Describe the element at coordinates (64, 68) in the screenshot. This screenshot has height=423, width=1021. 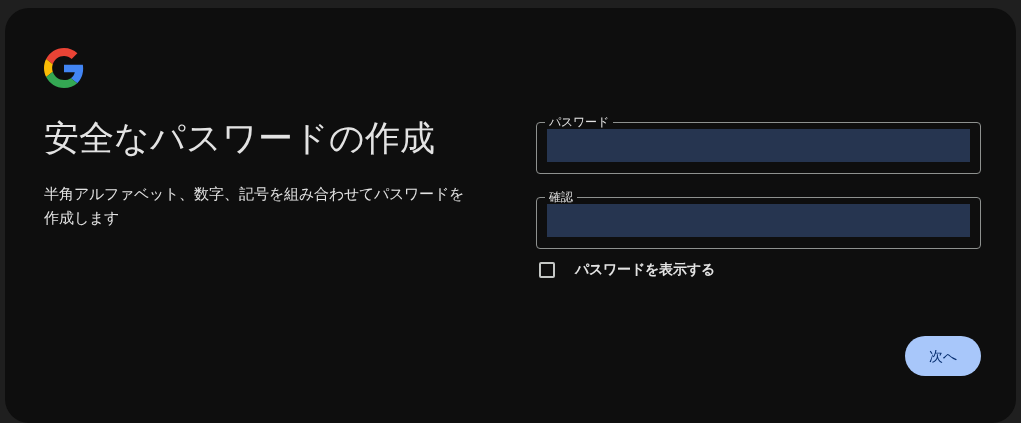
I see `logo-icon` at that location.